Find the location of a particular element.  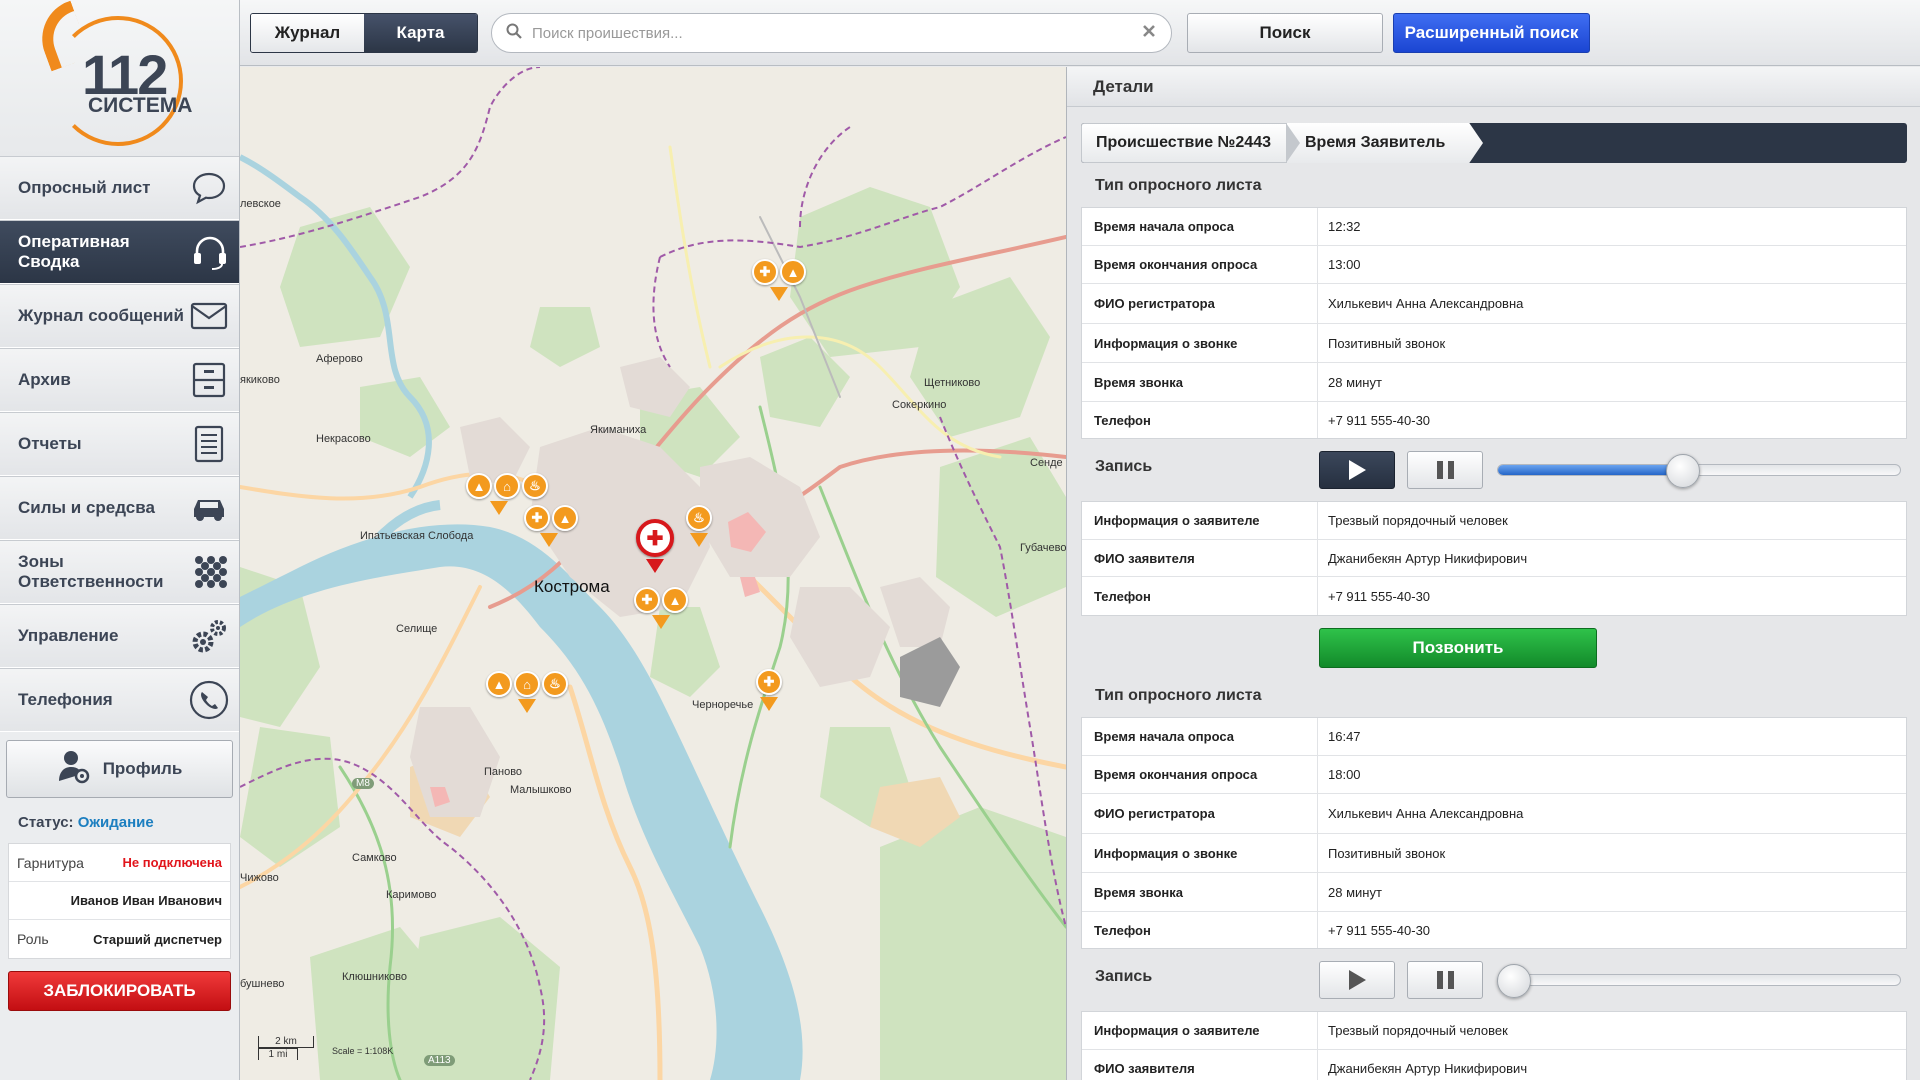

nav-item-management: Управление is located at coordinates (119, 636).